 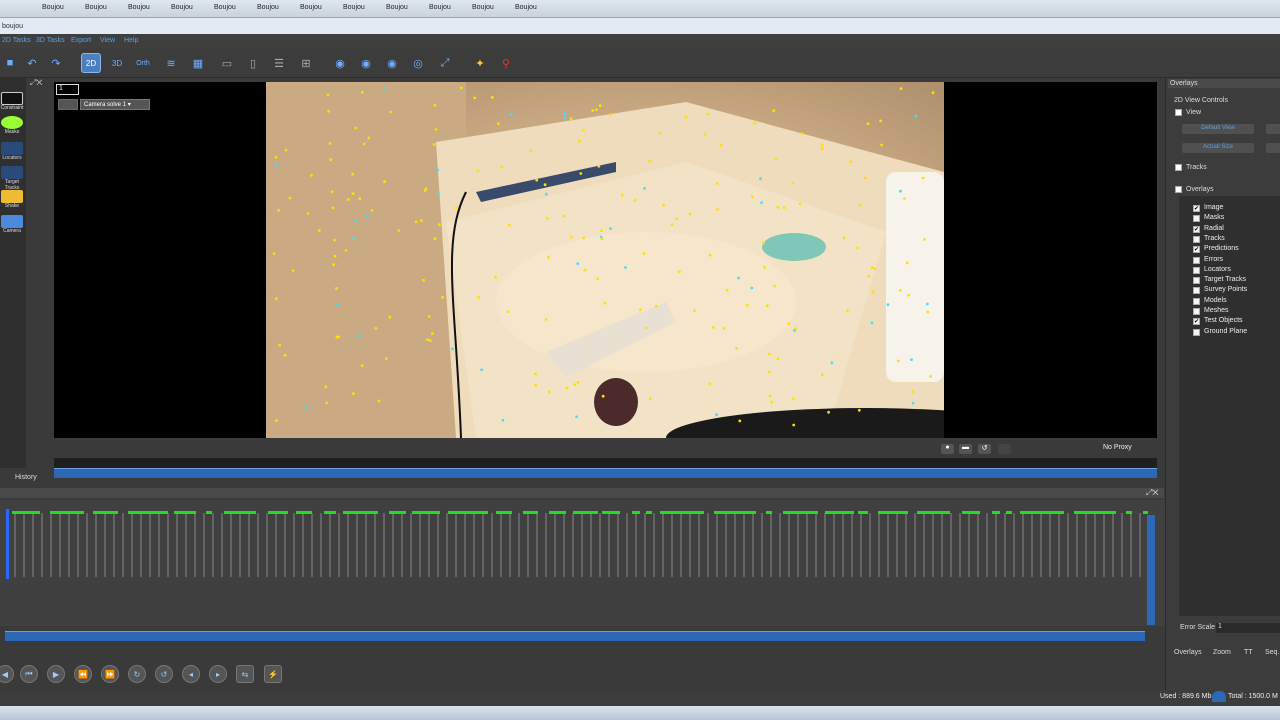 I want to click on camera-select: Camera solve 1 ▾, so click(x=115, y=104).